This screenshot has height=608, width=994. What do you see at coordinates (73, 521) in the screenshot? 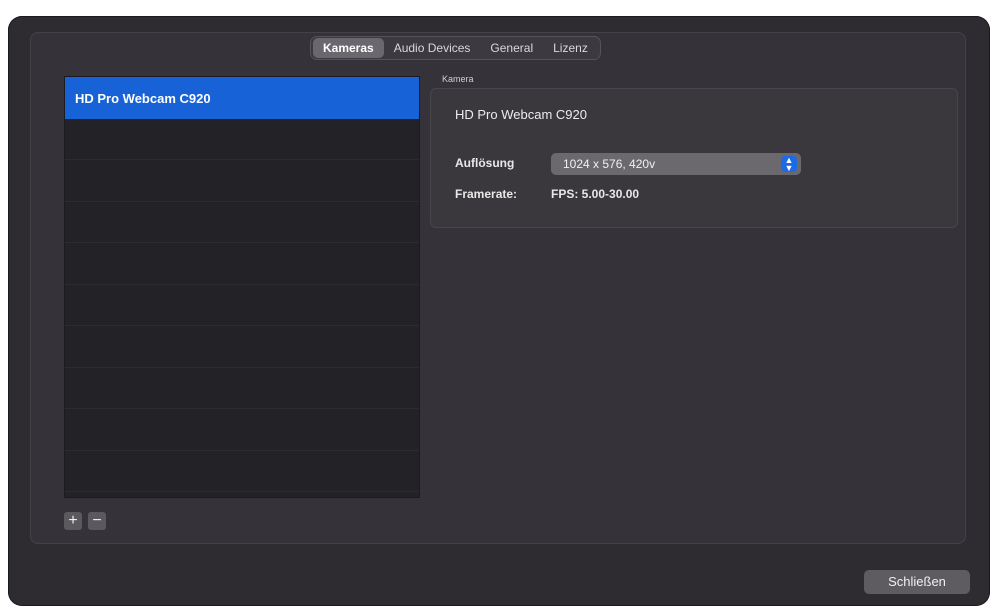
I see `add-camera-button: +` at bounding box center [73, 521].